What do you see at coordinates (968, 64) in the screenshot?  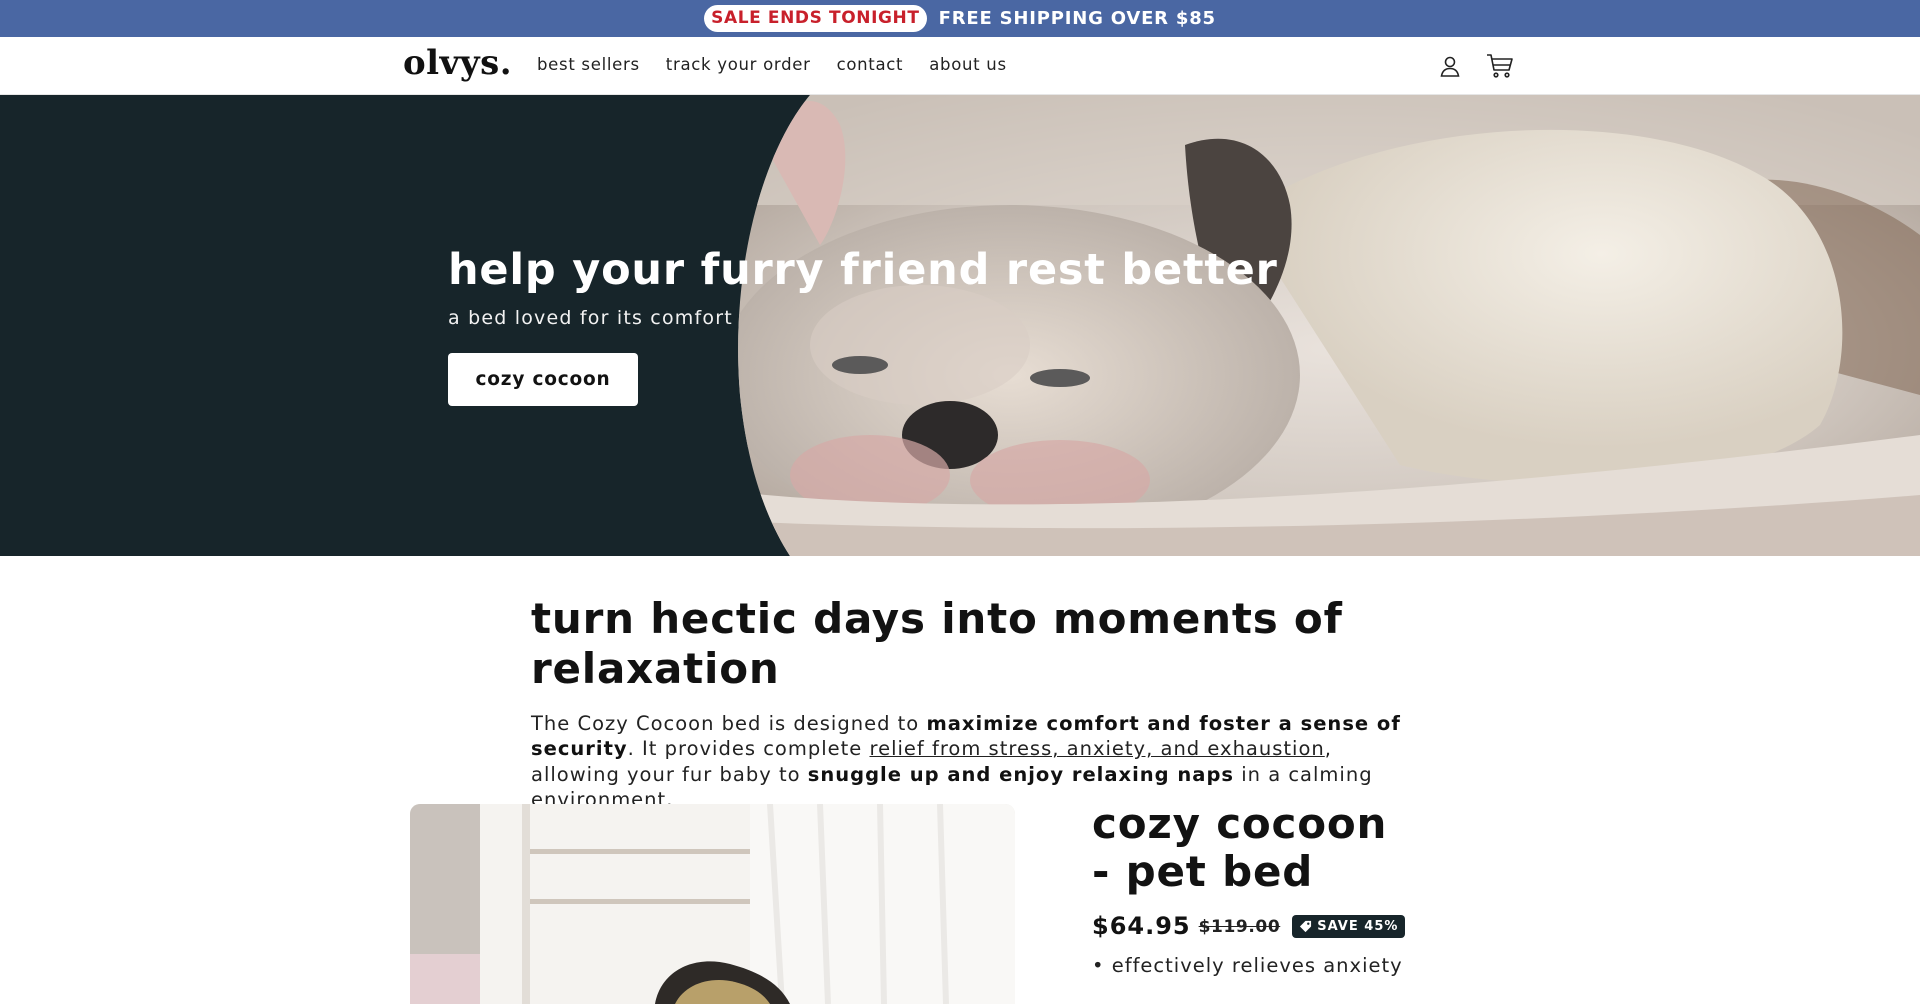 I see `nav-about-us: about us` at bounding box center [968, 64].